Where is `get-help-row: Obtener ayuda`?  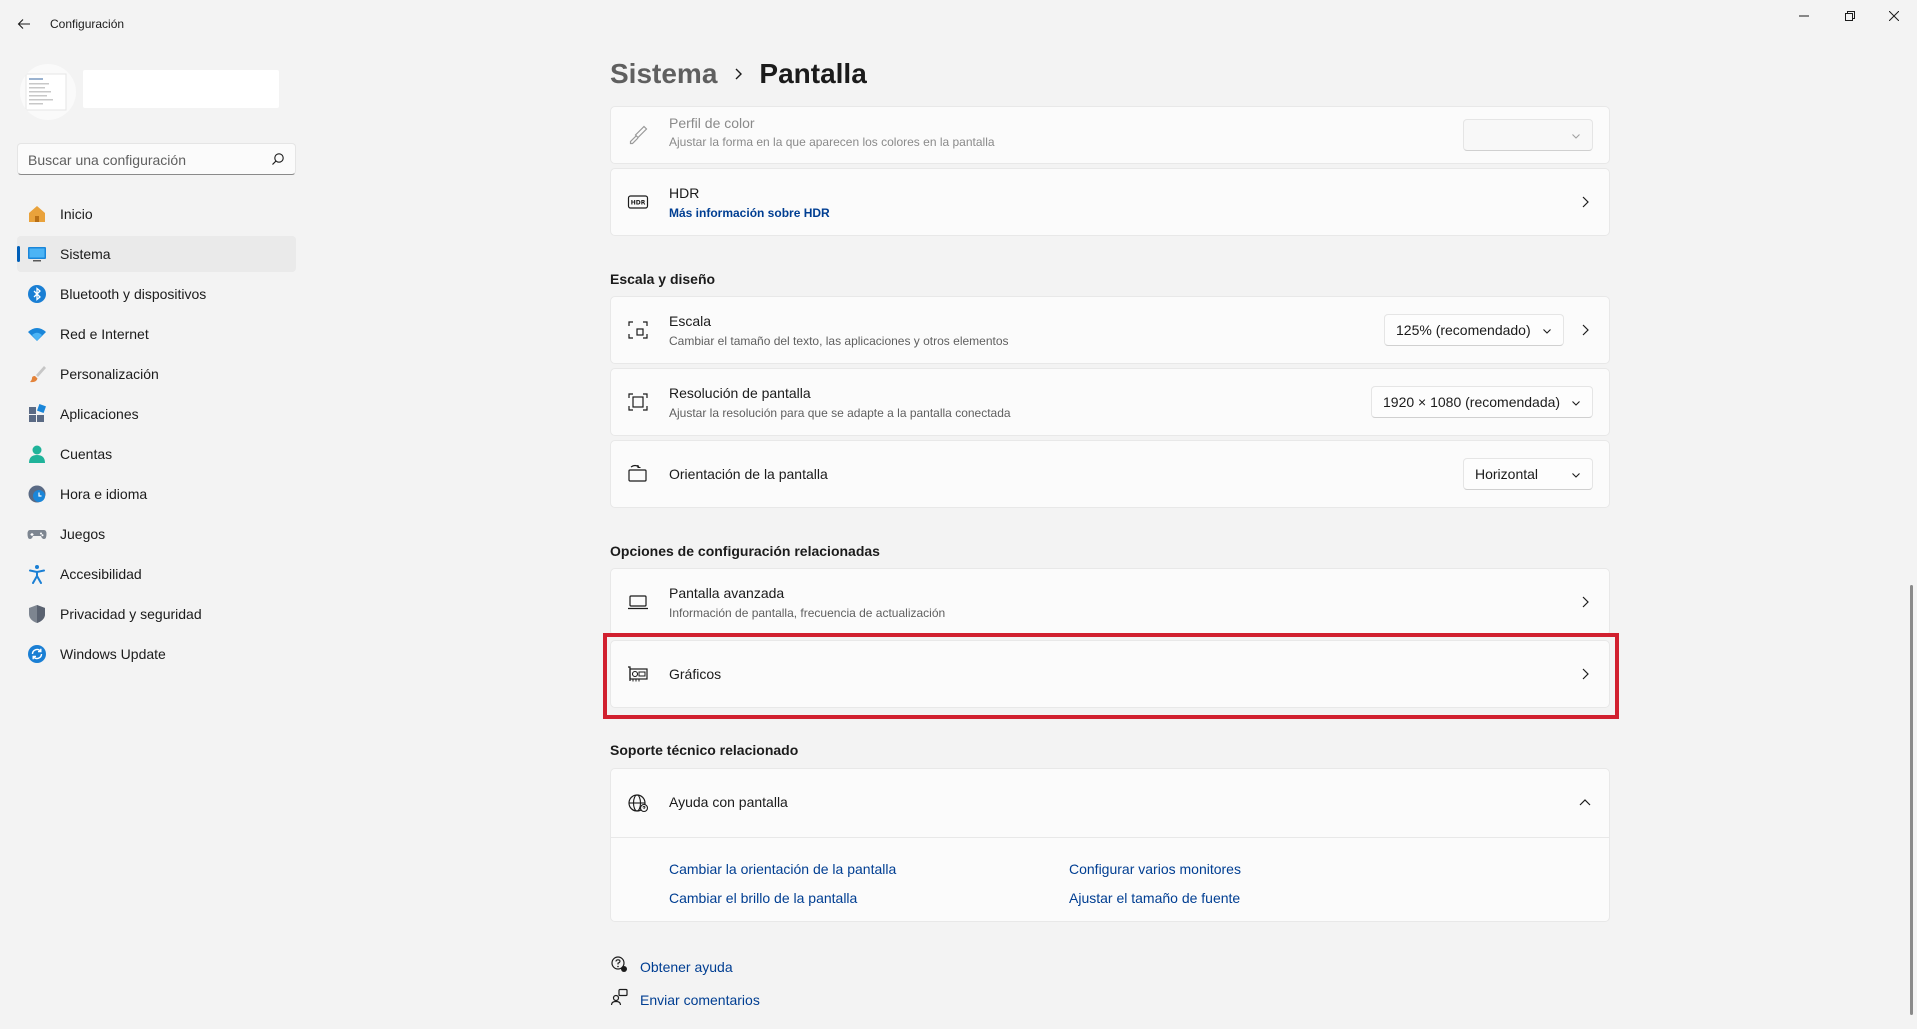 get-help-row: Obtener ayuda is located at coordinates (671, 966).